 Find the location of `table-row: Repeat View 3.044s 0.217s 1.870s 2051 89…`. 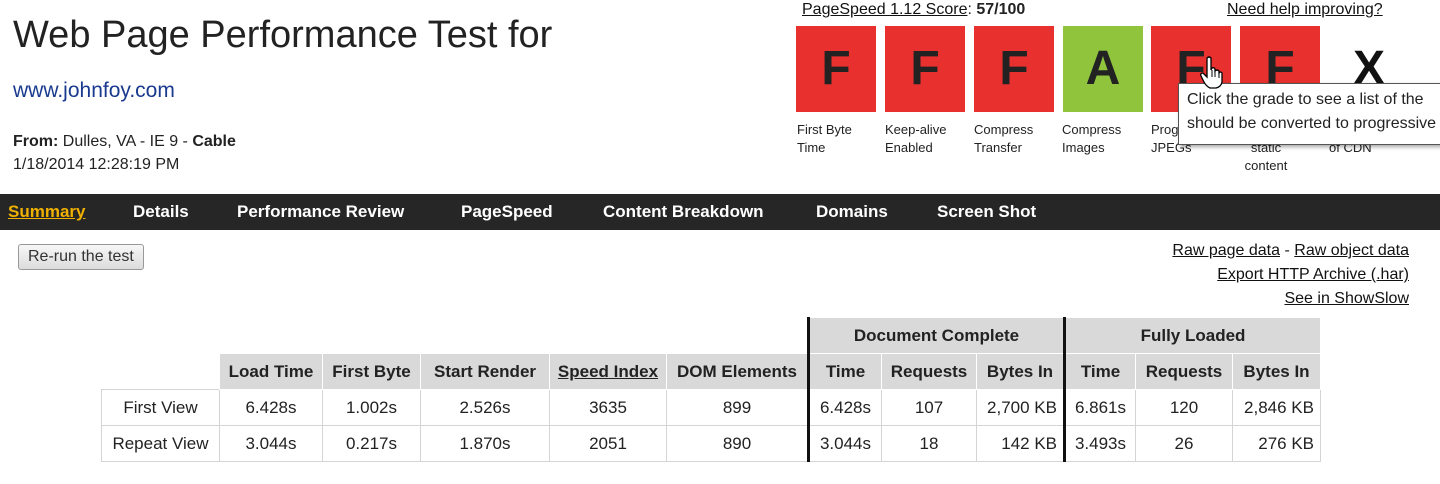

table-row: Repeat View 3.044s 0.217s 1.870s 2051 89… is located at coordinates (711, 443).